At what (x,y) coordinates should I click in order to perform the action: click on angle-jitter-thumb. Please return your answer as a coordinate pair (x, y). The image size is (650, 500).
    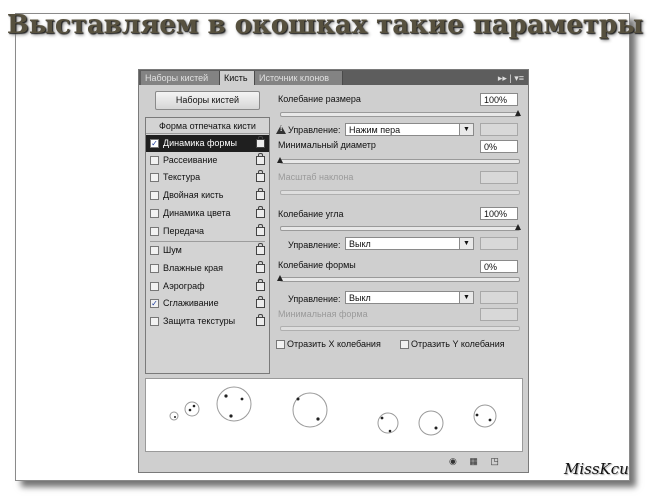
    Looking at the image, I should click on (518, 227).